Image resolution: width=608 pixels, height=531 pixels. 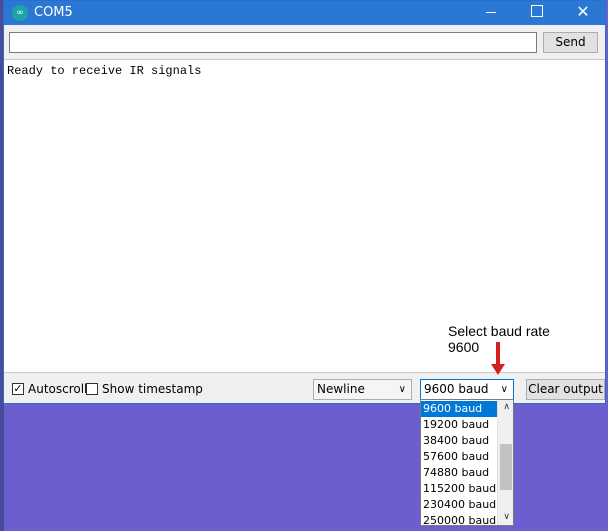 What do you see at coordinates (92, 389) in the screenshot?
I see `timestamp-checkbox` at bounding box center [92, 389].